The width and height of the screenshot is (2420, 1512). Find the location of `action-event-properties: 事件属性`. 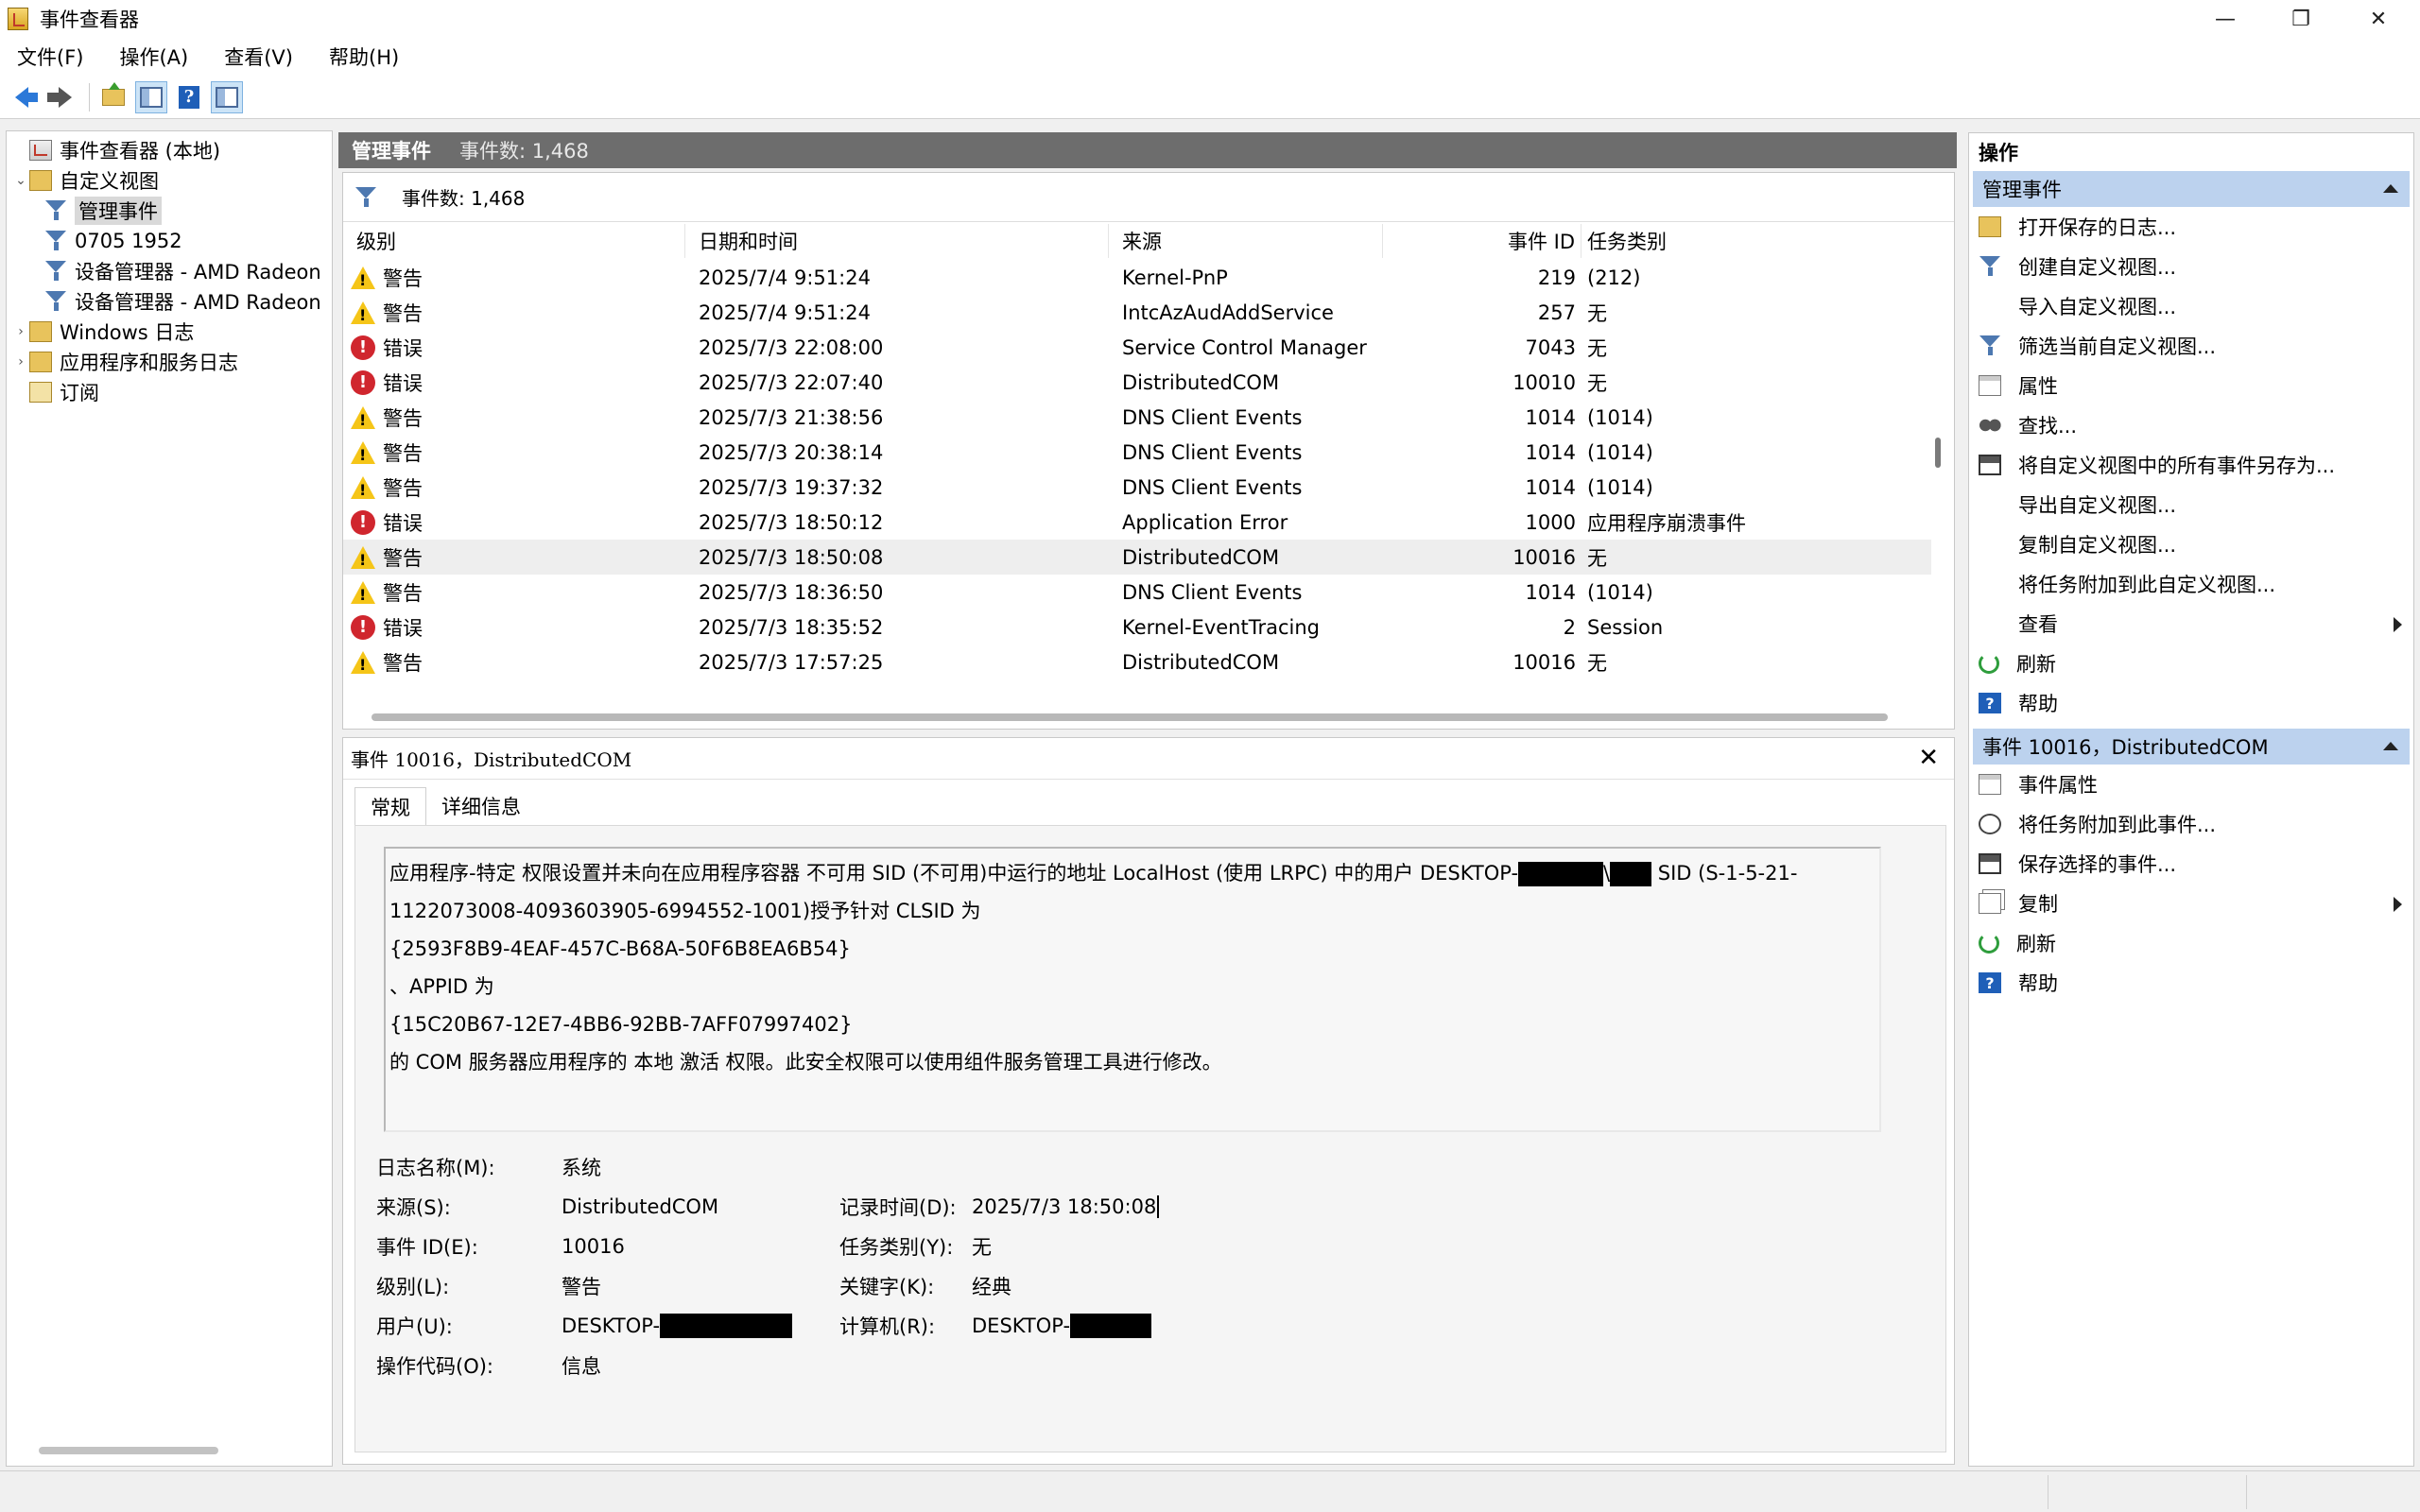

action-event-properties: 事件属性 is located at coordinates (2191, 784).